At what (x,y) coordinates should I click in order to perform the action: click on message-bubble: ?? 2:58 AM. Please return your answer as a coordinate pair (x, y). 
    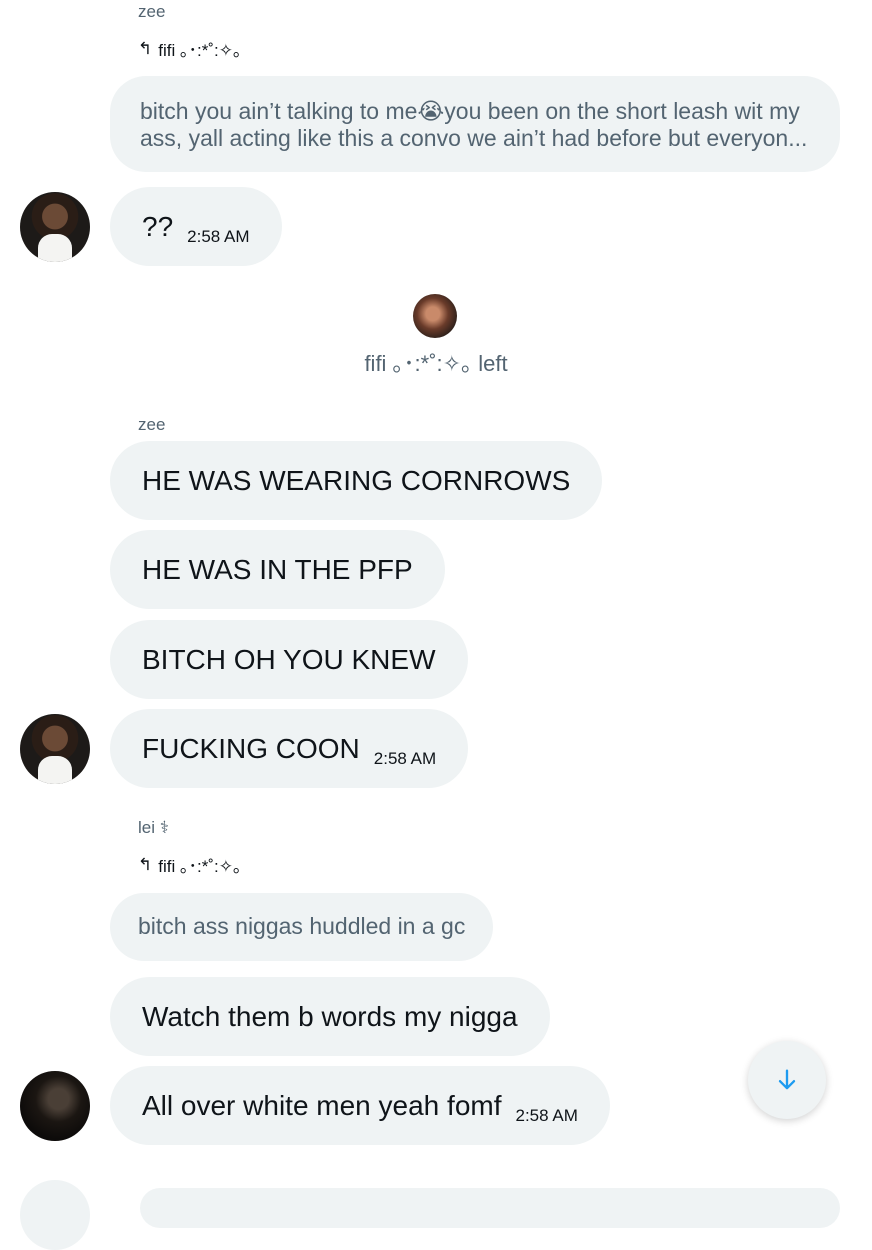
    Looking at the image, I should click on (196, 226).